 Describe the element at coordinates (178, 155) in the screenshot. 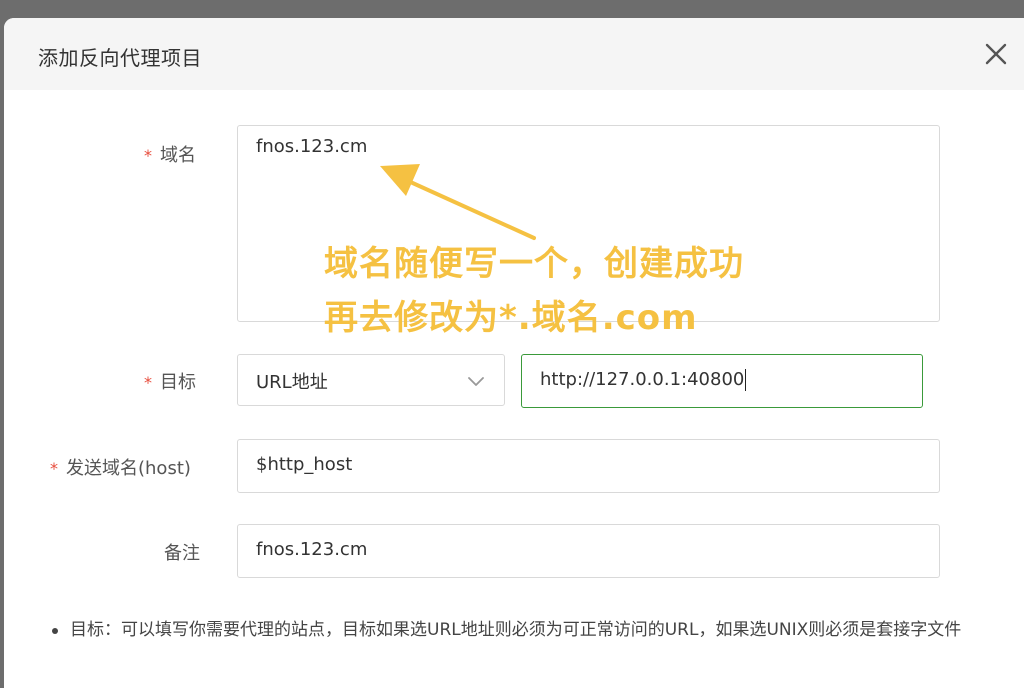

I see `domain-label-text: 域名` at that location.